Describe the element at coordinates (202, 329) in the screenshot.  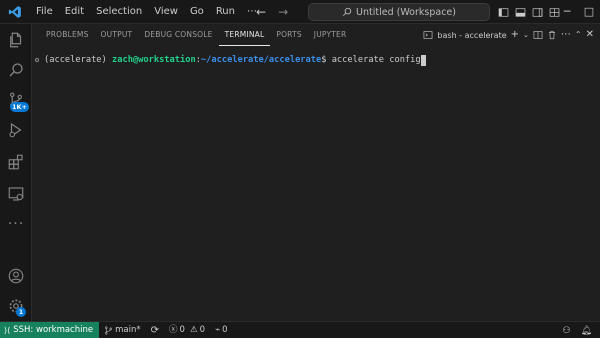
I see `warning-count: 0` at that location.